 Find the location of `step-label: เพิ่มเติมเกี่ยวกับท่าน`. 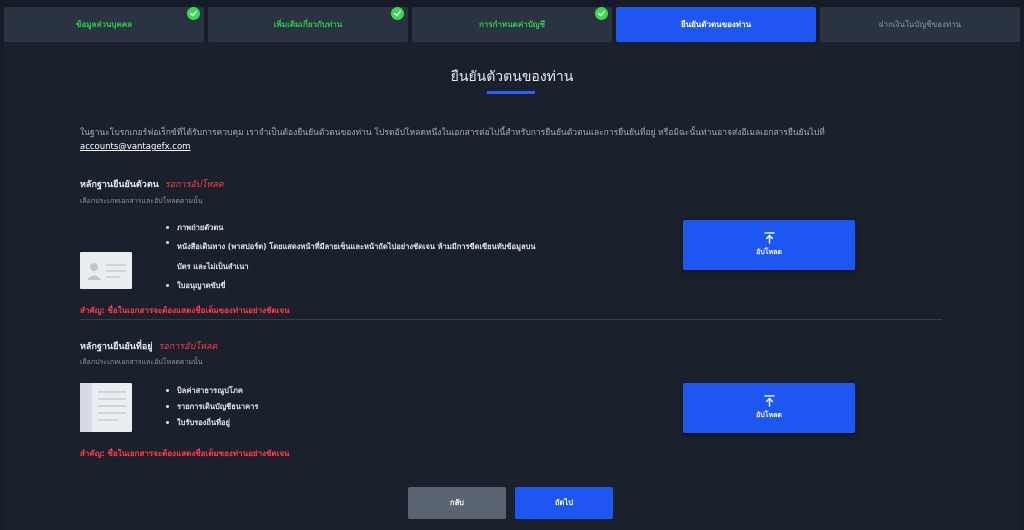

step-label: เพิ่มเติมเกี่ยวกับท่าน is located at coordinates (308, 24).